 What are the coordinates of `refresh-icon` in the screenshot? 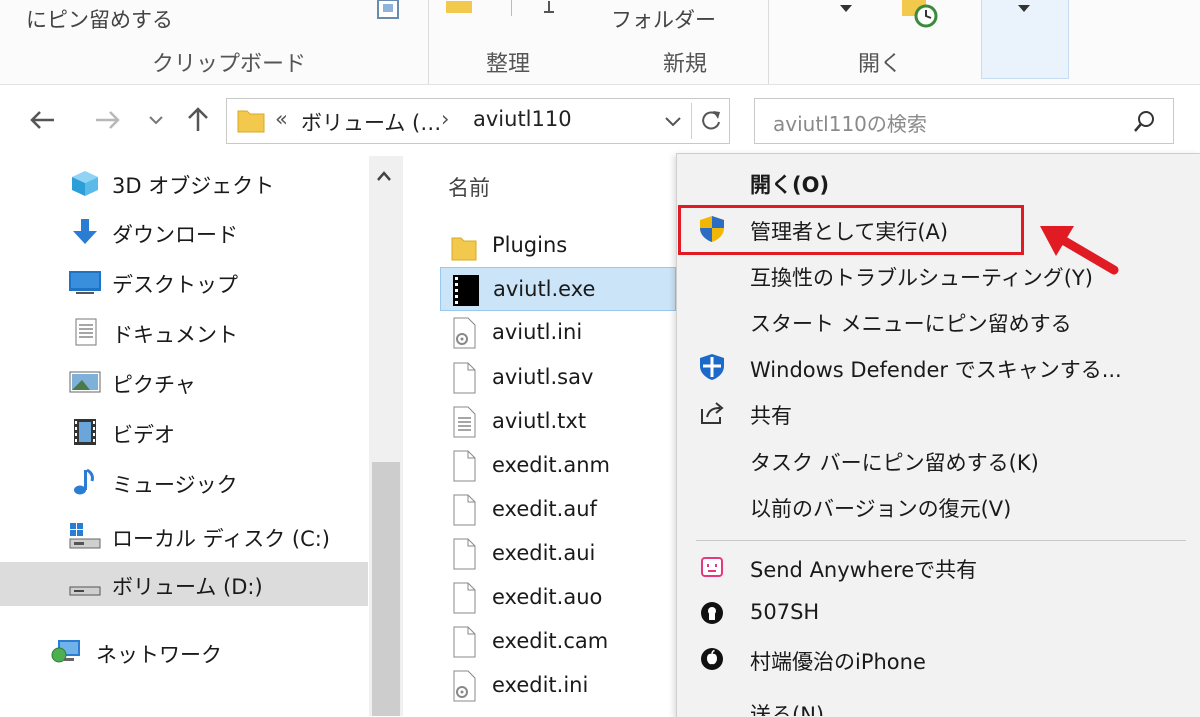 It's located at (711, 123).